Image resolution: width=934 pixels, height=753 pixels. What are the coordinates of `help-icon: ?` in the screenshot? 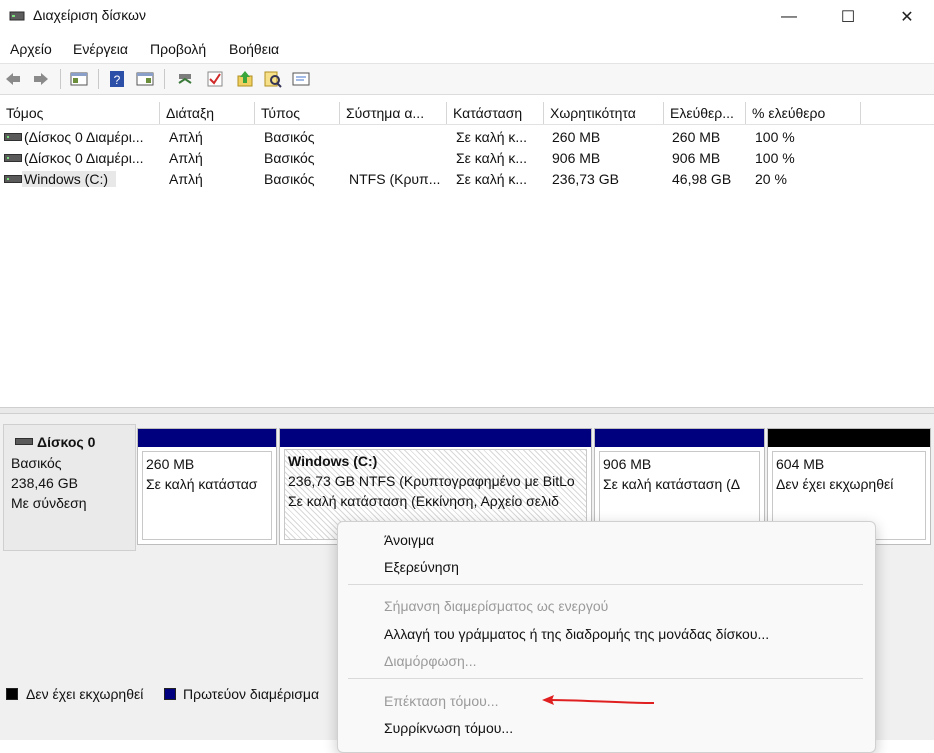 It's located at (117, 79).